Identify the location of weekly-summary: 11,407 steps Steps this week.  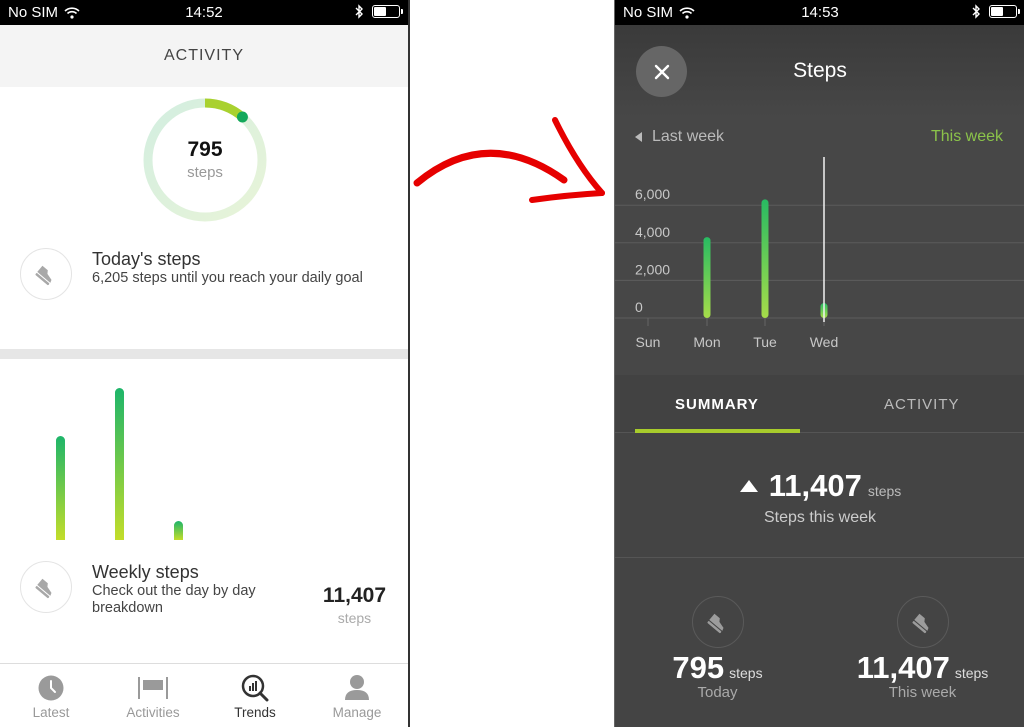
(819, 496).